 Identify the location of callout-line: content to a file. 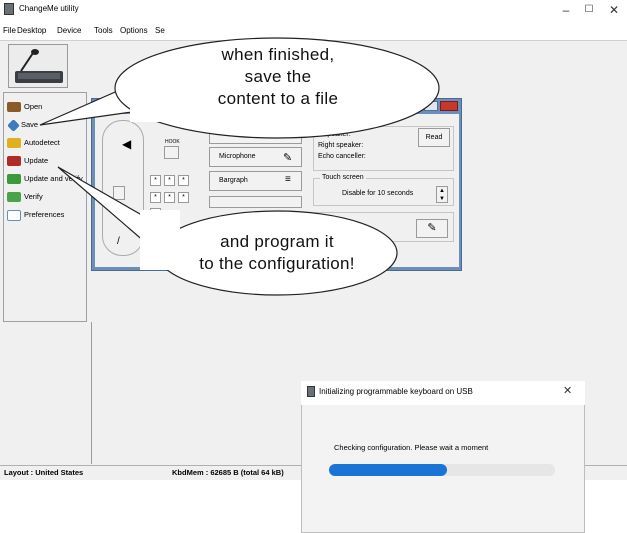
(278, 98).